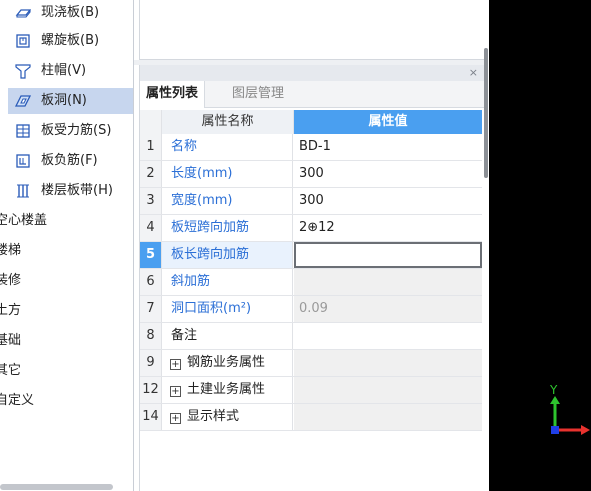 Image resolution: width=591 pixels, height=491 pixels. I want to click on tree-item-slab-hole: 板洞(N), so click(70, 101).